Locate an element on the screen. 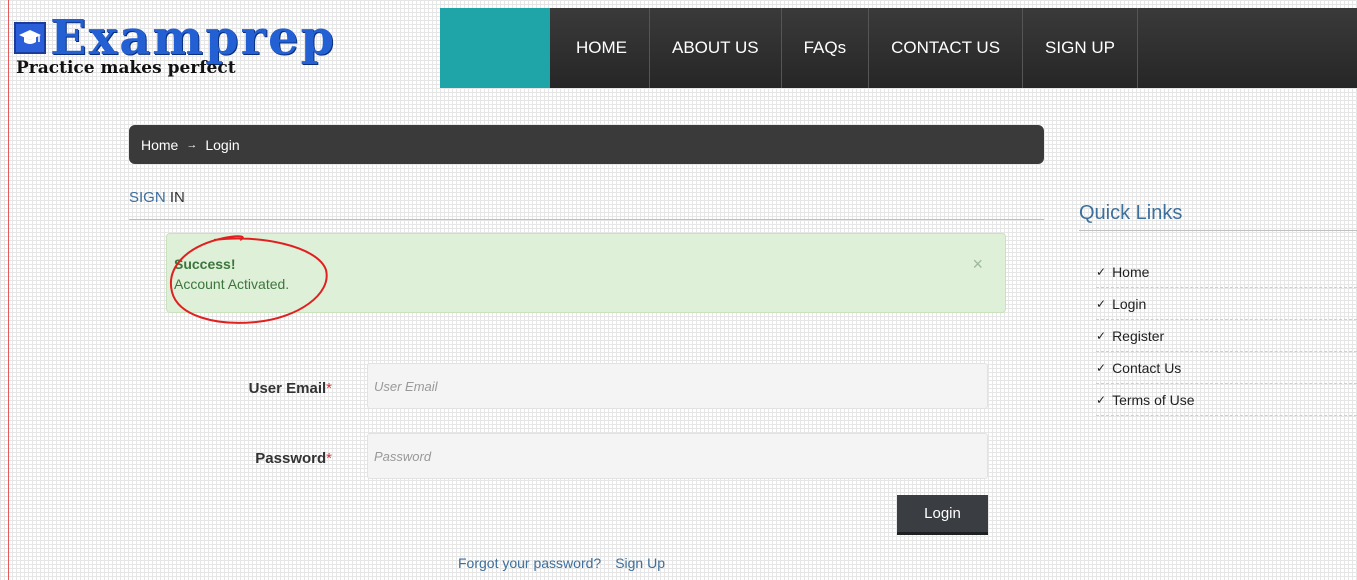 This screenshot has width=1357, height=580. quick-link-label: Terms of Use is located at coordinates (1153, 399).